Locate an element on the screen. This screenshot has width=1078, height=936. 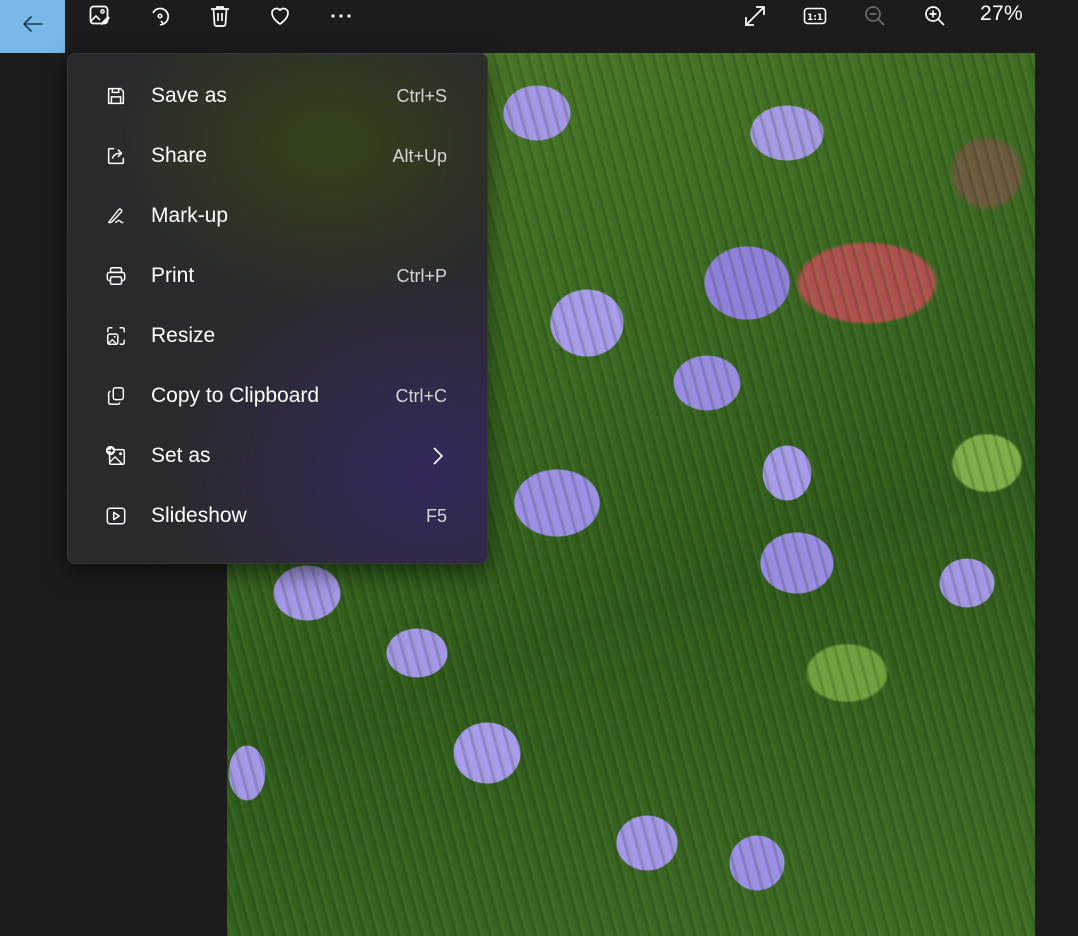
menu-item-label: Share is located at coordinates (179, 155).